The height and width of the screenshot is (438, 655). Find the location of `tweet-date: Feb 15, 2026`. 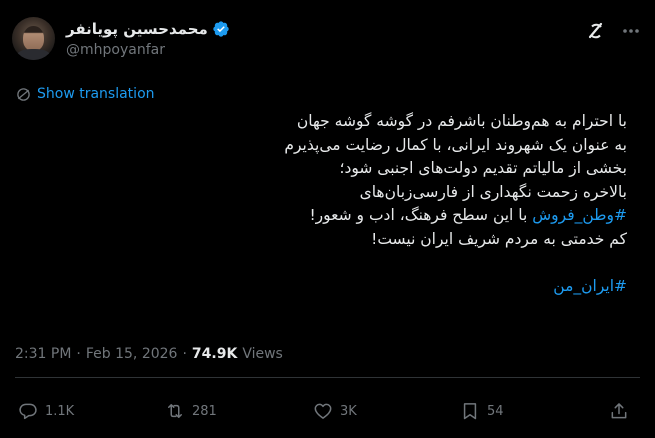

tweet-date: Feb 15, 2026 is located at coordinates (132, 354).